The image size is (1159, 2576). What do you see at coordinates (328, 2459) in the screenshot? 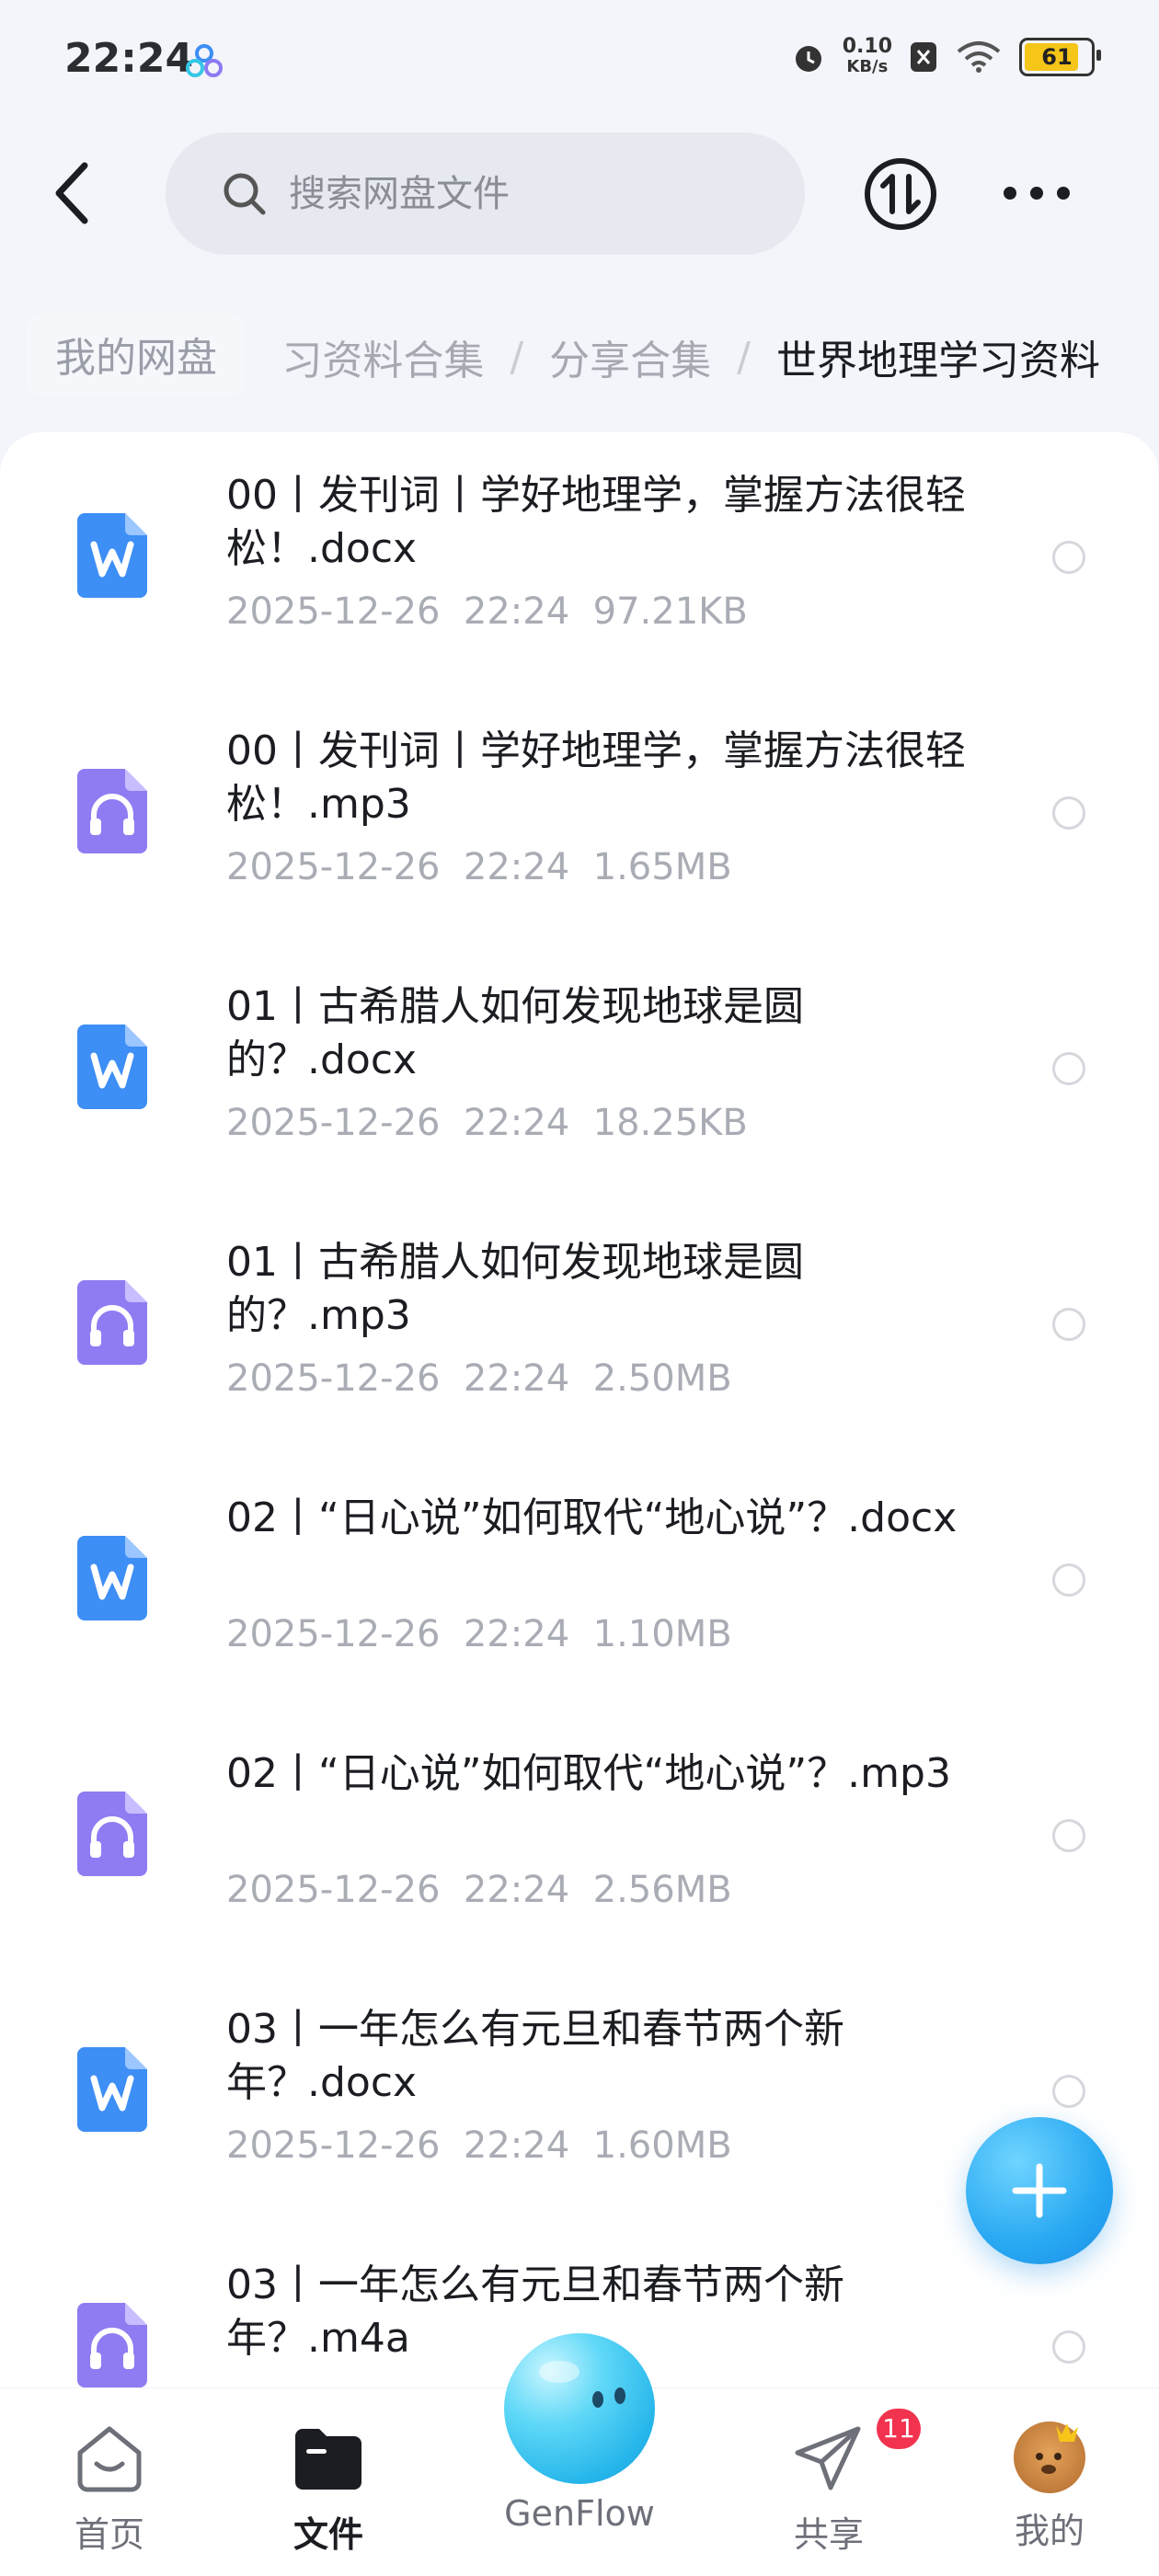
I see `folder-icon` at bounding box center [328, 2459].